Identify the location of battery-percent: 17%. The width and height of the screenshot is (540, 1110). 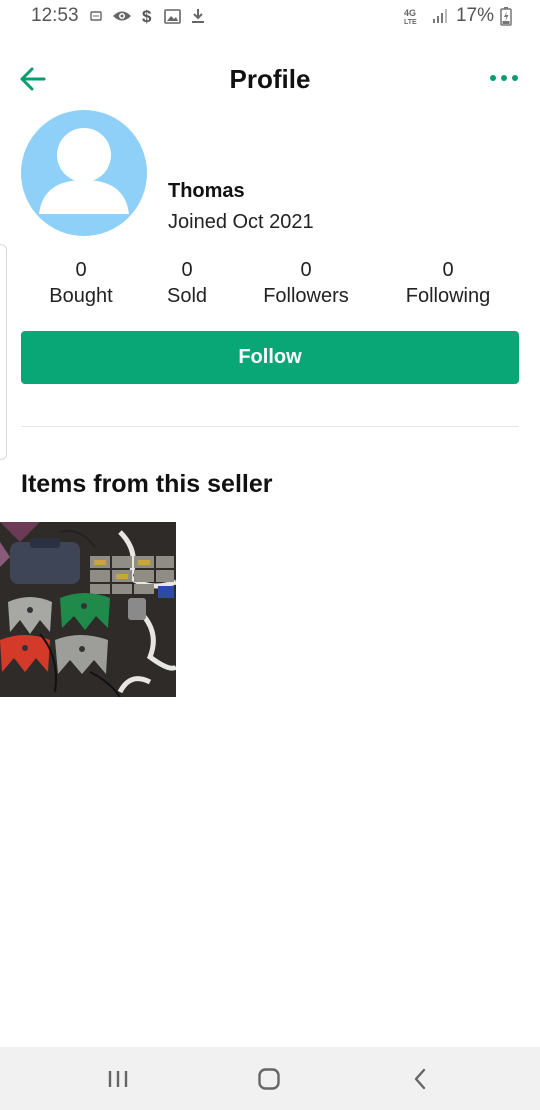
(474, 15).